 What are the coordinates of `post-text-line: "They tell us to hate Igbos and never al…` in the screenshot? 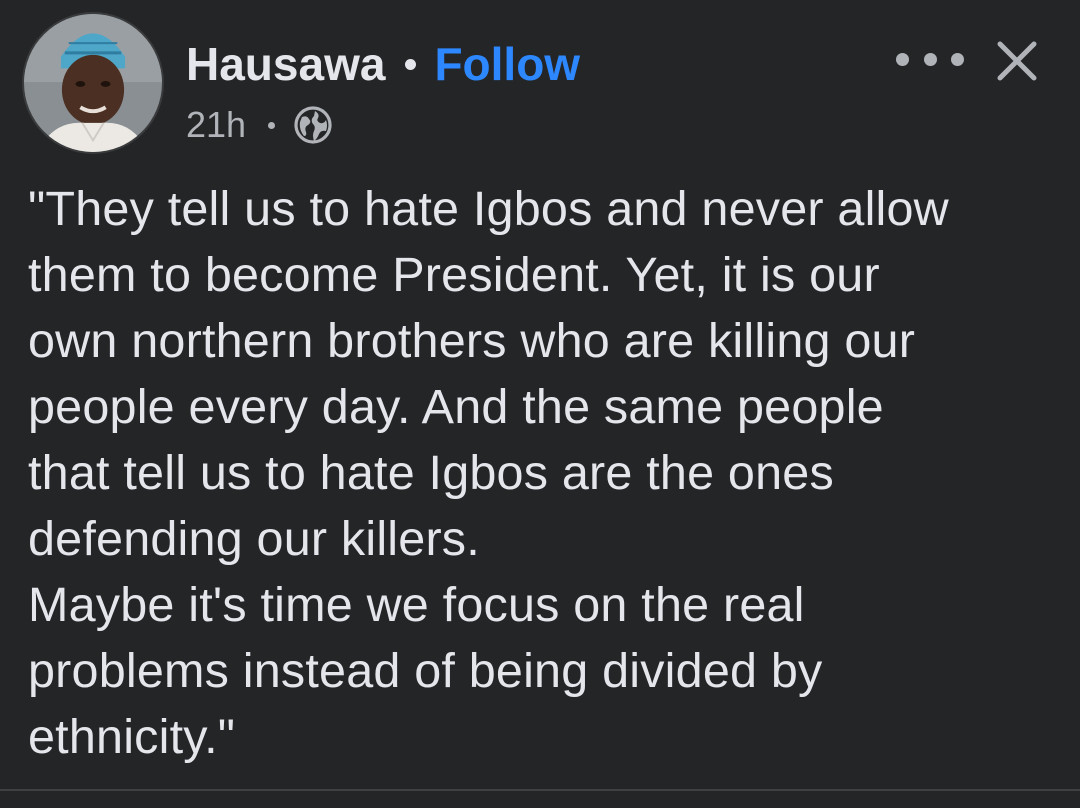 It's located at (488, 209).